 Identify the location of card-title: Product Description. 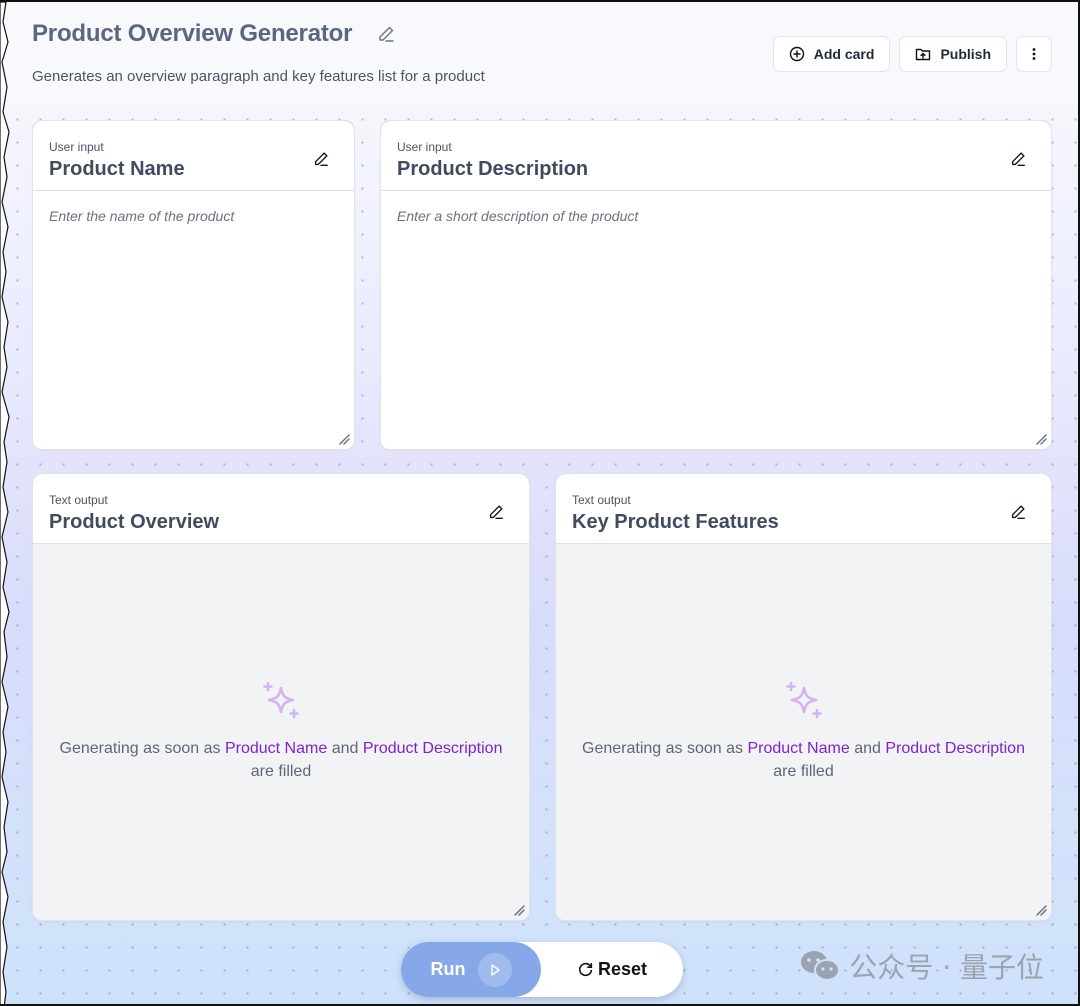
(493, 169).